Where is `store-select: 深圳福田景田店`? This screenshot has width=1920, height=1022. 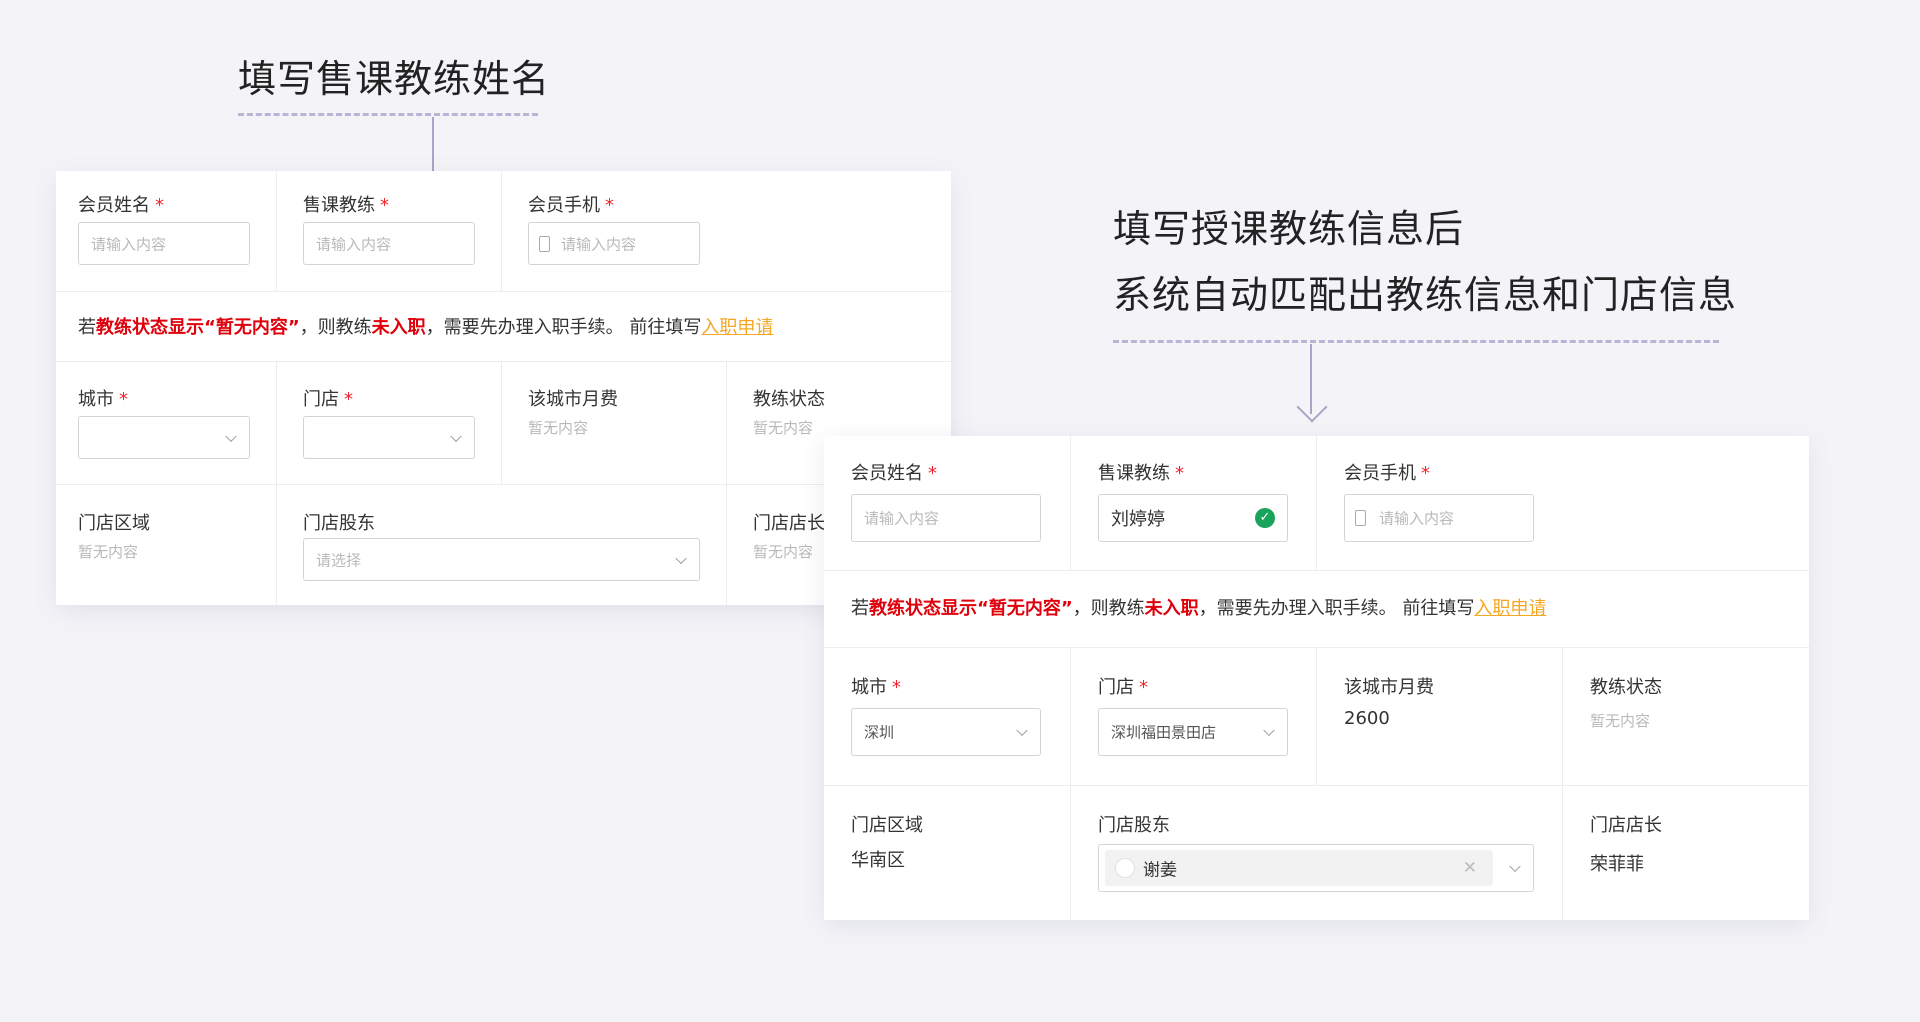 store-select: 深圳福田景田店 is located at coordinates (1193, 732).